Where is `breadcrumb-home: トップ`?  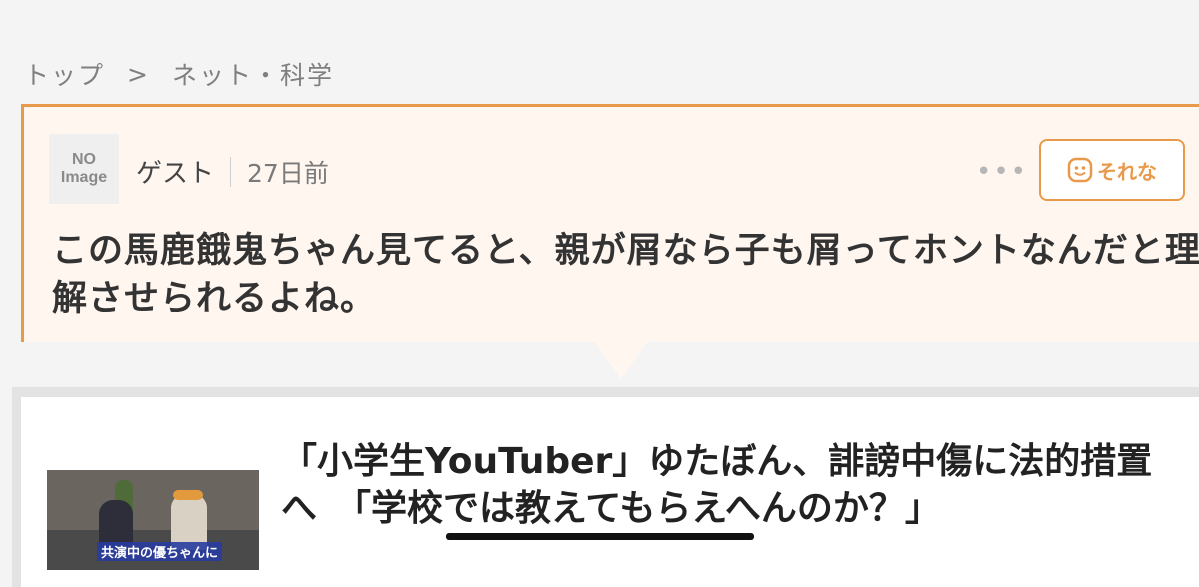
breadcrumb-home: トップ is located at coordinates (64, 74).